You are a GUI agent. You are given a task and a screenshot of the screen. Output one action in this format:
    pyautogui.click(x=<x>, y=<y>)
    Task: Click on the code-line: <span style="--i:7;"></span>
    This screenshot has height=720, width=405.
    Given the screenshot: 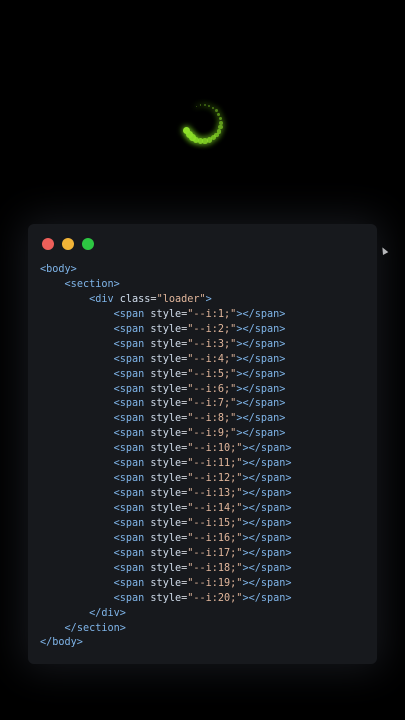 What is the action you would take?
    pyautogui.click(x=166, y=404)
    